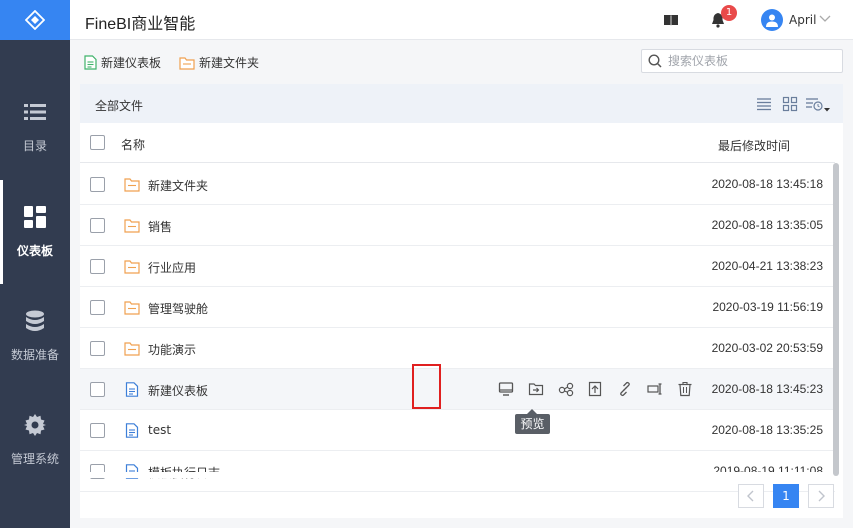  I want to click on page-number-button: 1, so click(786, 496).